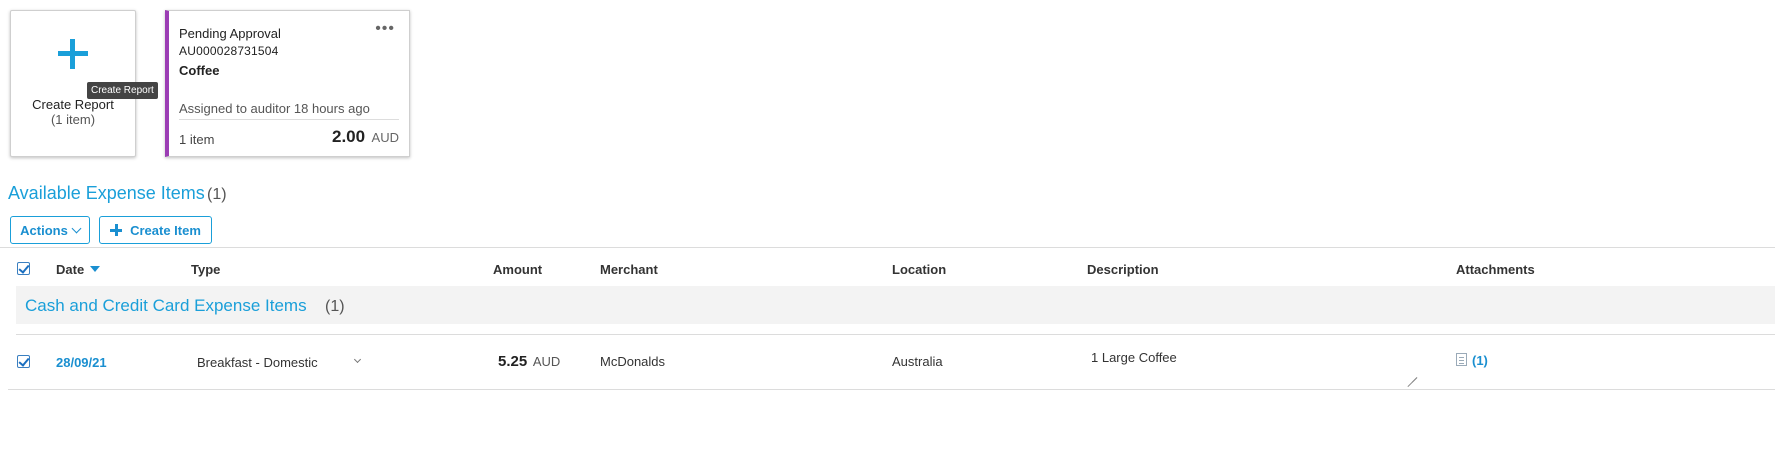  Describe the element at coordinates (517, 269) in the screenshot. I see `column-header-amount: Amount` at that location.